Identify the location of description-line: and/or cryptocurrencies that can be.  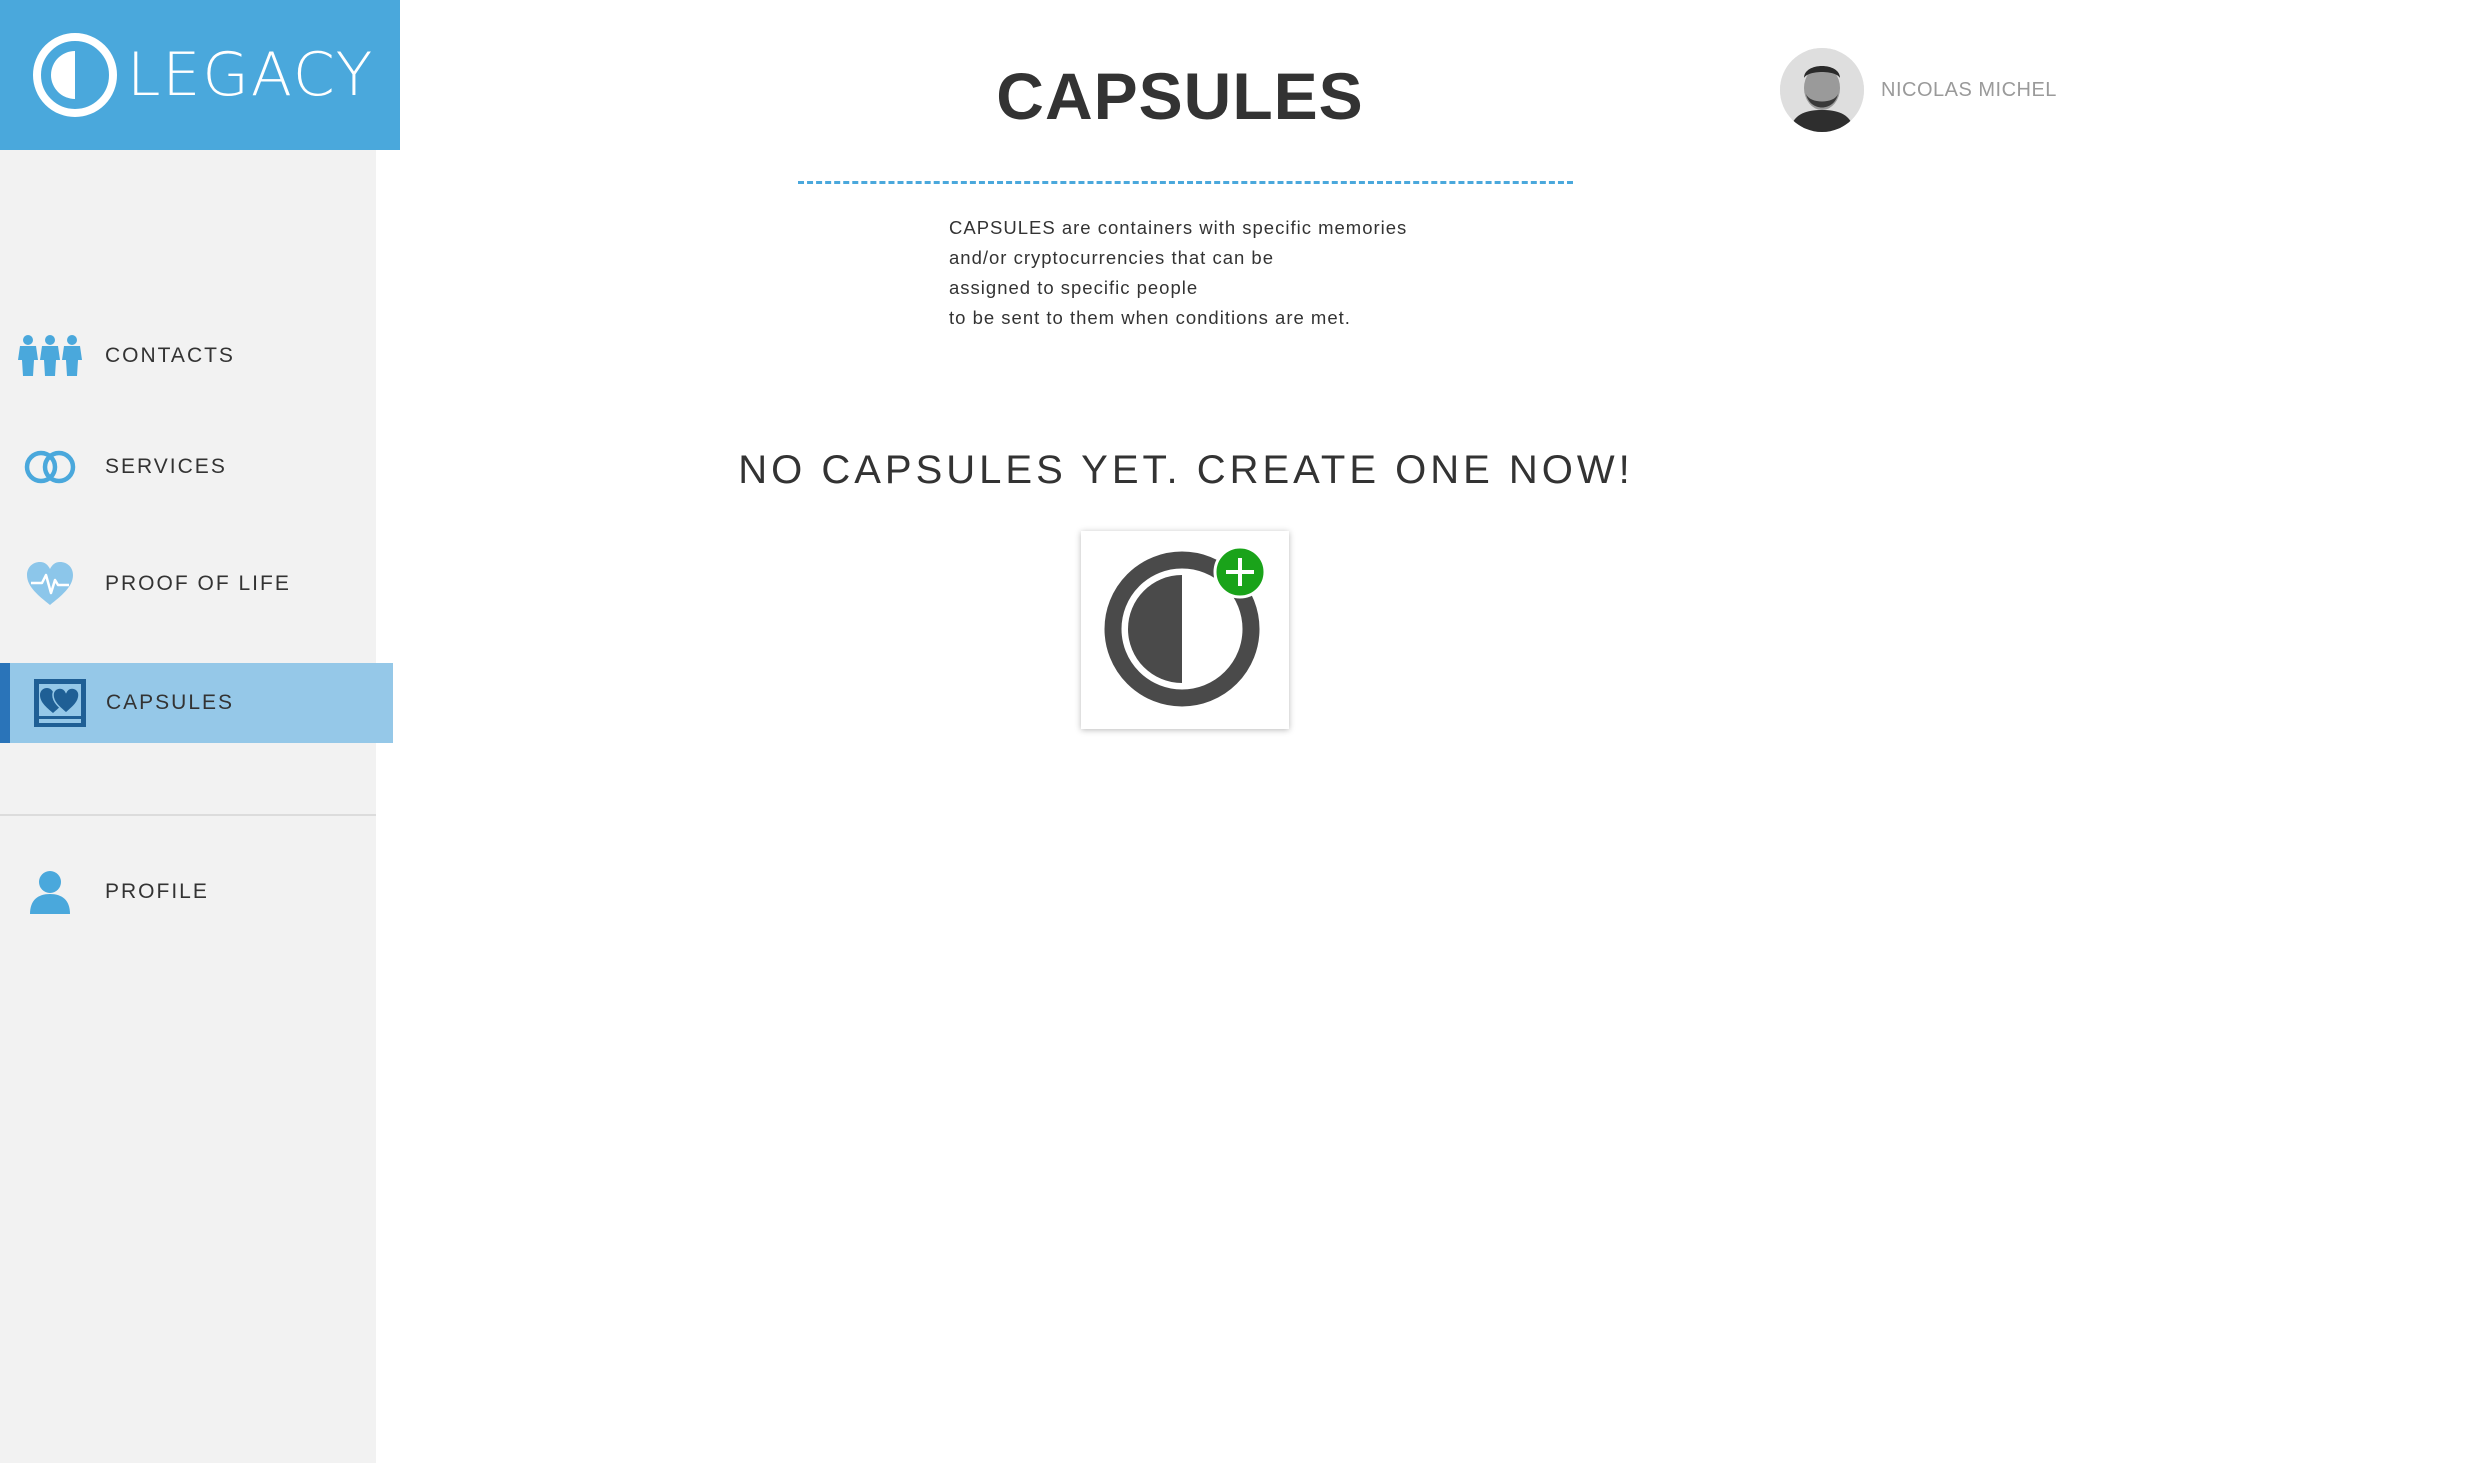
(1111, 257).